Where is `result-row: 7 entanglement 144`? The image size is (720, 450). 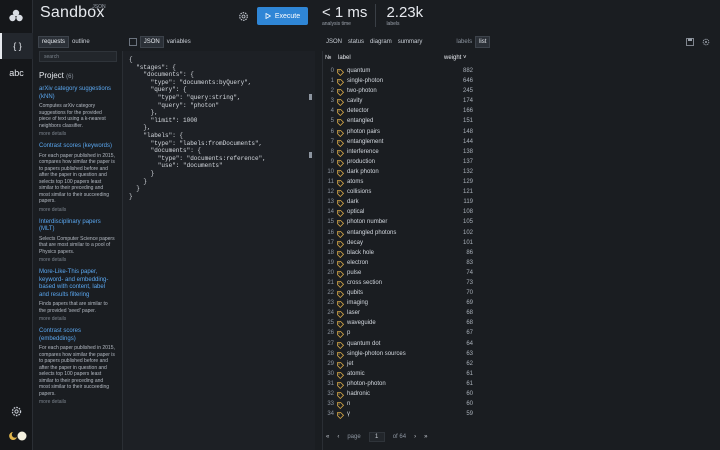
result-row: 7 entanglement 144 is located at coordinates (398, 144).